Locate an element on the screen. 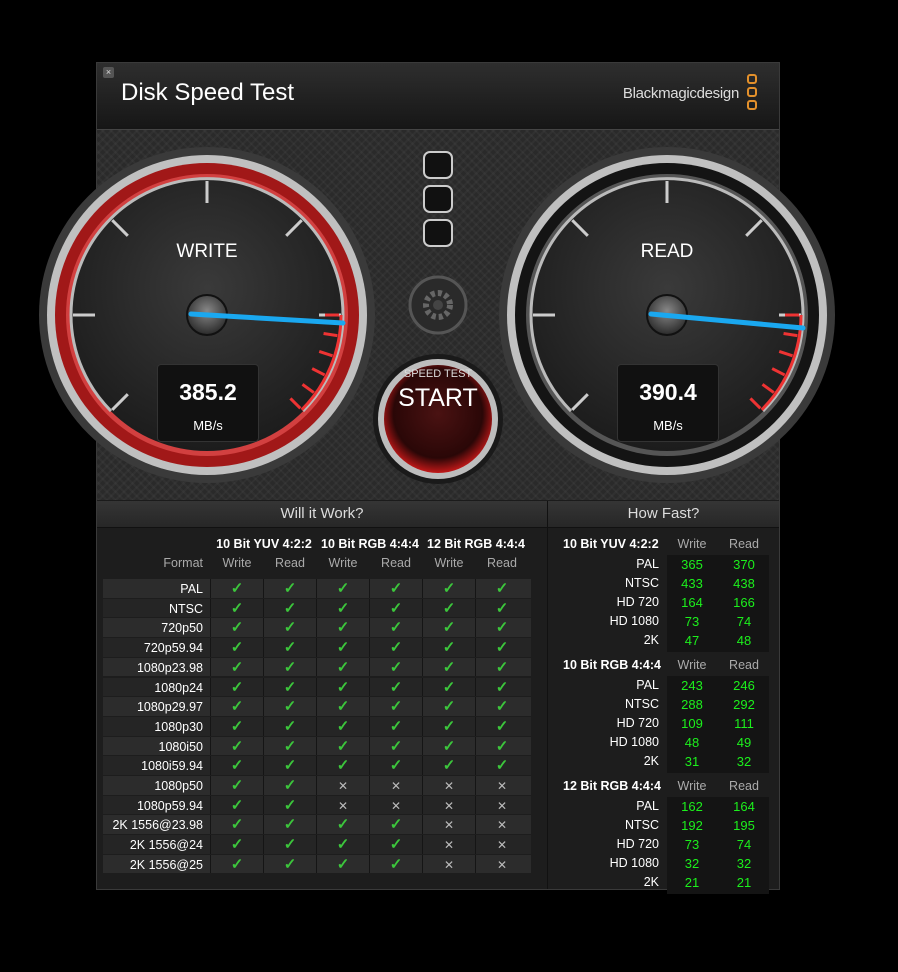 The width and height of the screenshot is (898, 972). start-button-sublabel: SPEED TEST is located at coordinates (438, 374).